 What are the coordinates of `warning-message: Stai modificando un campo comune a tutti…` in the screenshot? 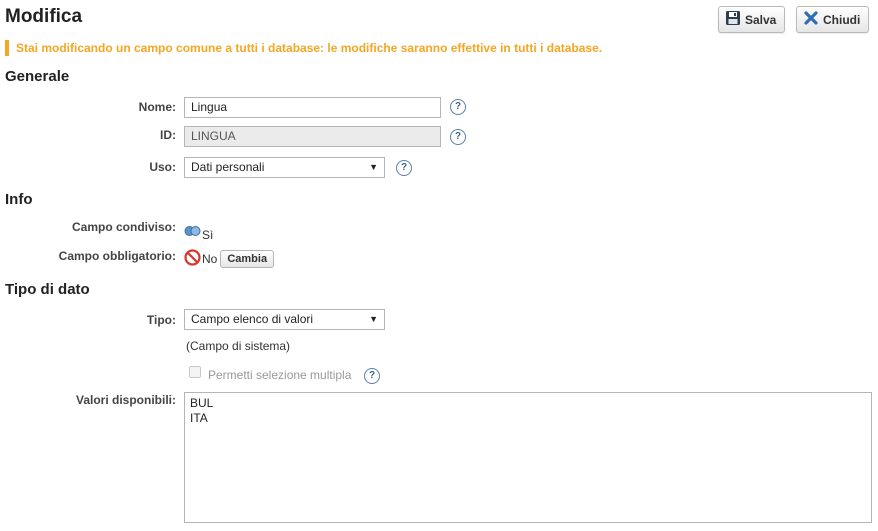 It's located at (303, 48).